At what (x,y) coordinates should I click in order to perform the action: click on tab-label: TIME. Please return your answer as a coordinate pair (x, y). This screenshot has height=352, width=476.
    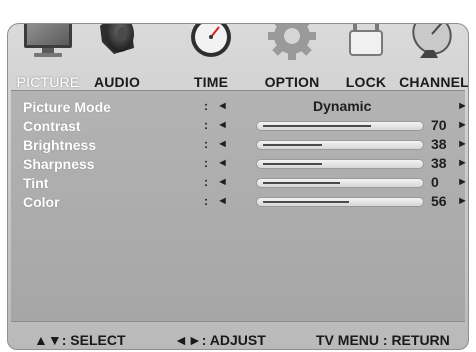
    Looking at the image, I should click on (211, 82).